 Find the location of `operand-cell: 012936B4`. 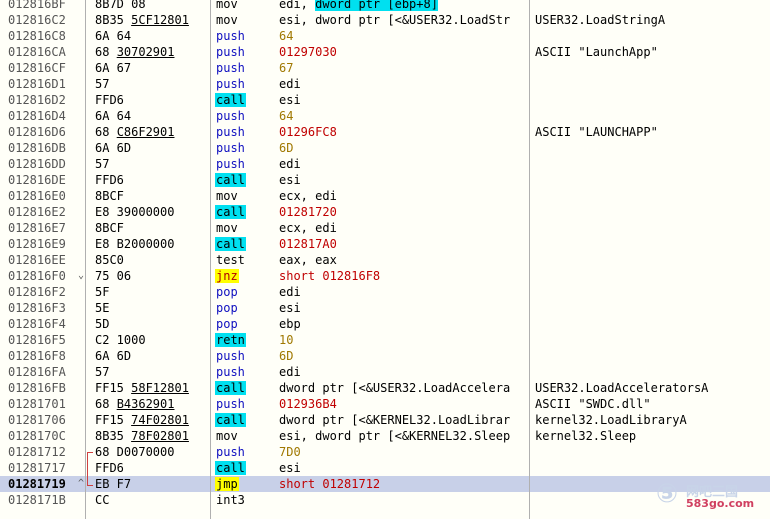

operand-cell: 012936B4 is located at coordinates (308, 404).